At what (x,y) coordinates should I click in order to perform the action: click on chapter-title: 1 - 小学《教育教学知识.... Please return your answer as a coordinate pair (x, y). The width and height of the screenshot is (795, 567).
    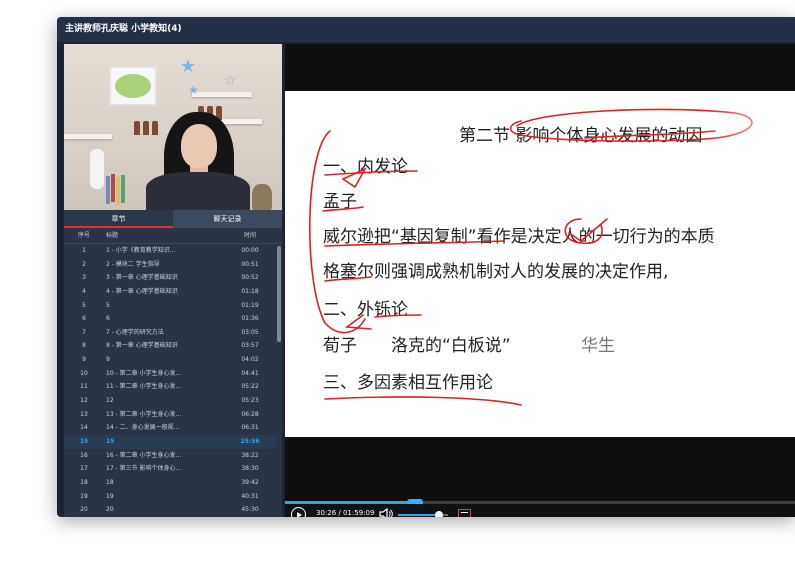
    Looking at the image, I should click on (141, 250).